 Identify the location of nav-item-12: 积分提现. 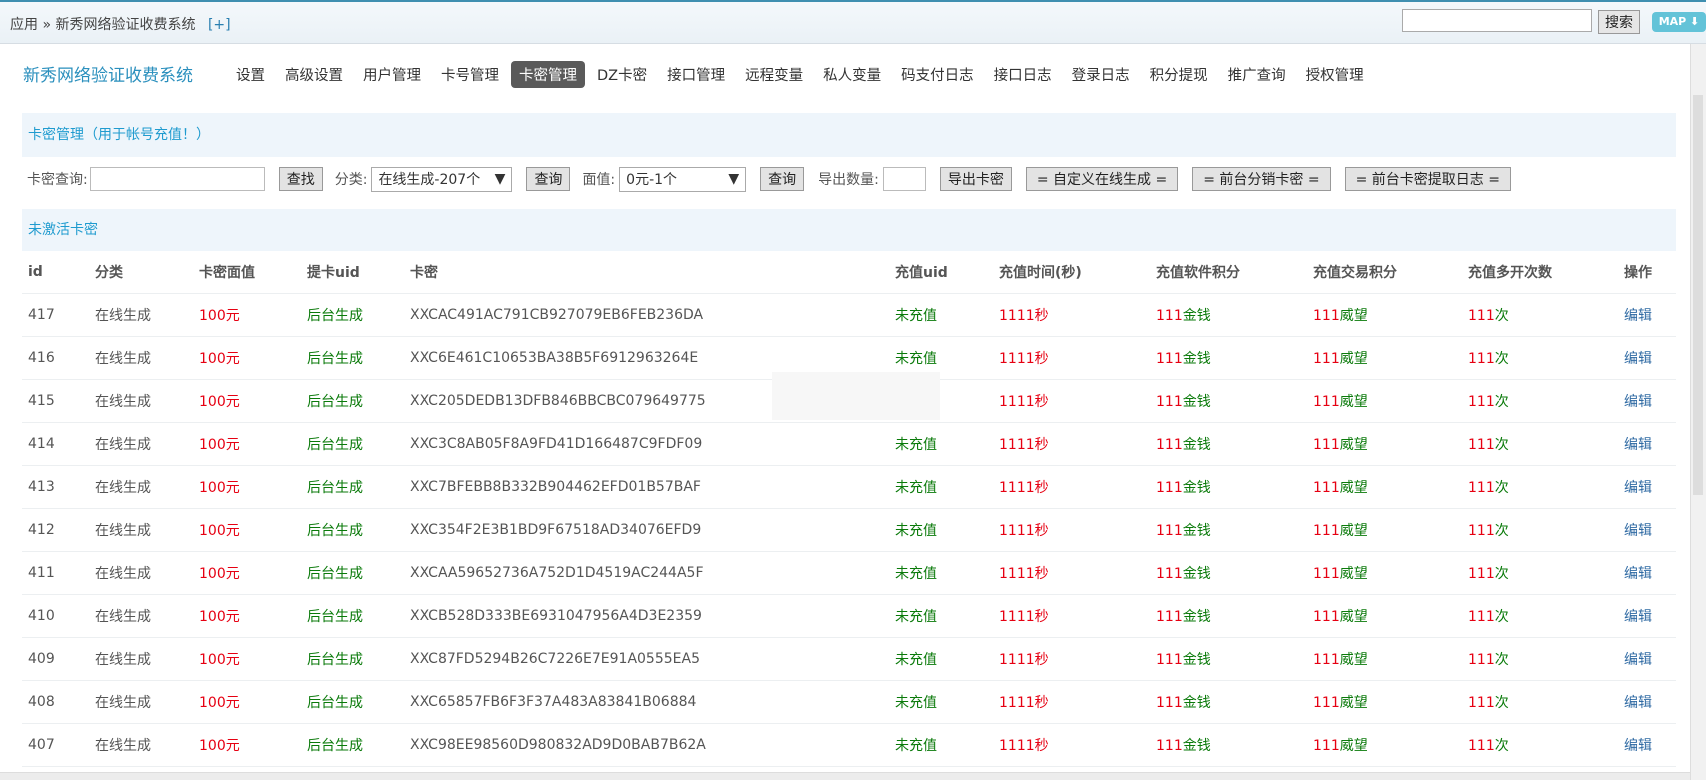
(1179, 74).